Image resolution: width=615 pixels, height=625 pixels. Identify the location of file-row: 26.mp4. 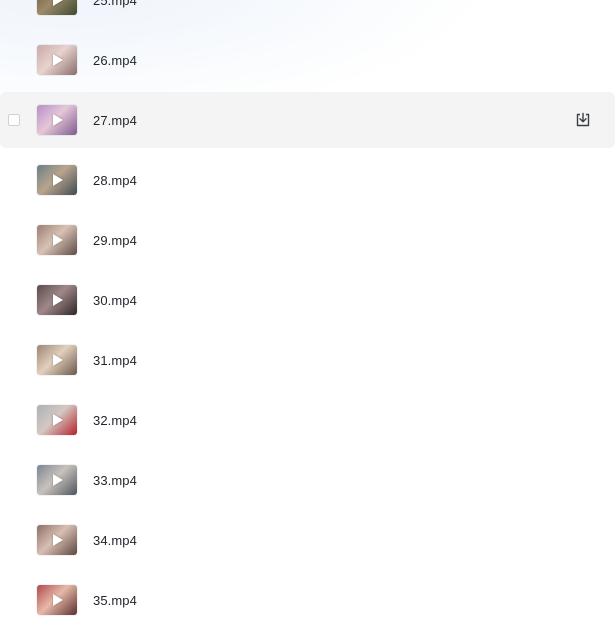
(307, 60).